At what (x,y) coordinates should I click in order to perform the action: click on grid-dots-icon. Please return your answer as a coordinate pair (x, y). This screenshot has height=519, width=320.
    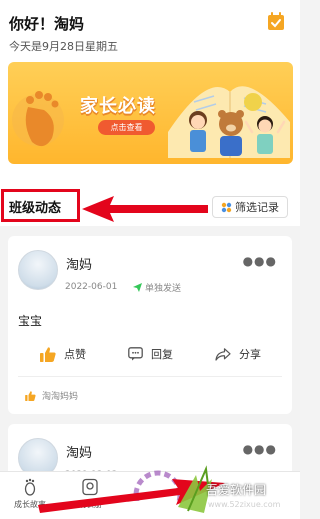
    Looking at the image, I should click on (226, 207).